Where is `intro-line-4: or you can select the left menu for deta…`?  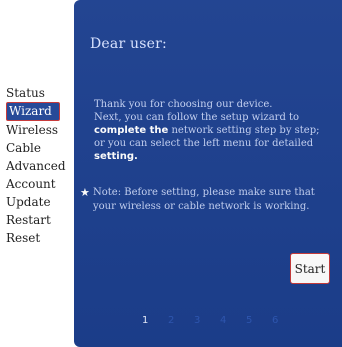 intro-line-4: or you can select the left menu for deta… is located at coordinates (204, 143).